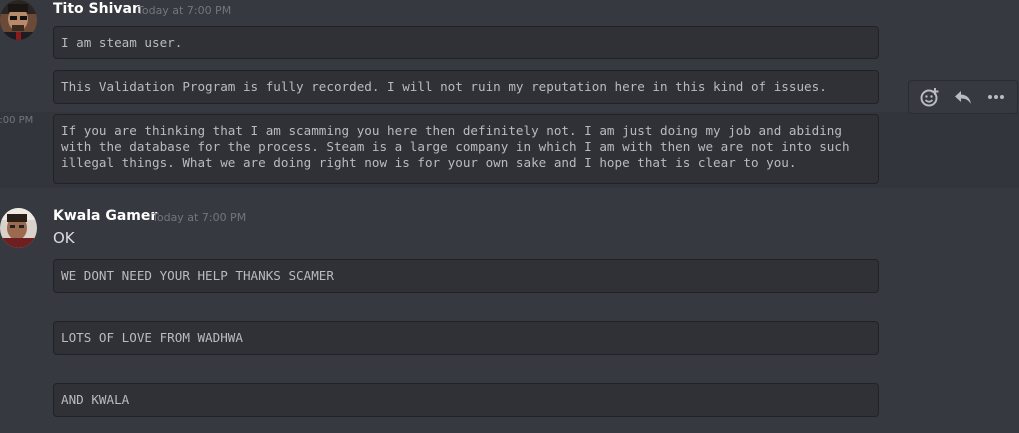 Image resolution: width=1019 pixels, height=433 pixels. I want to click on avatar-kwala-gamer, so click(18, 228).